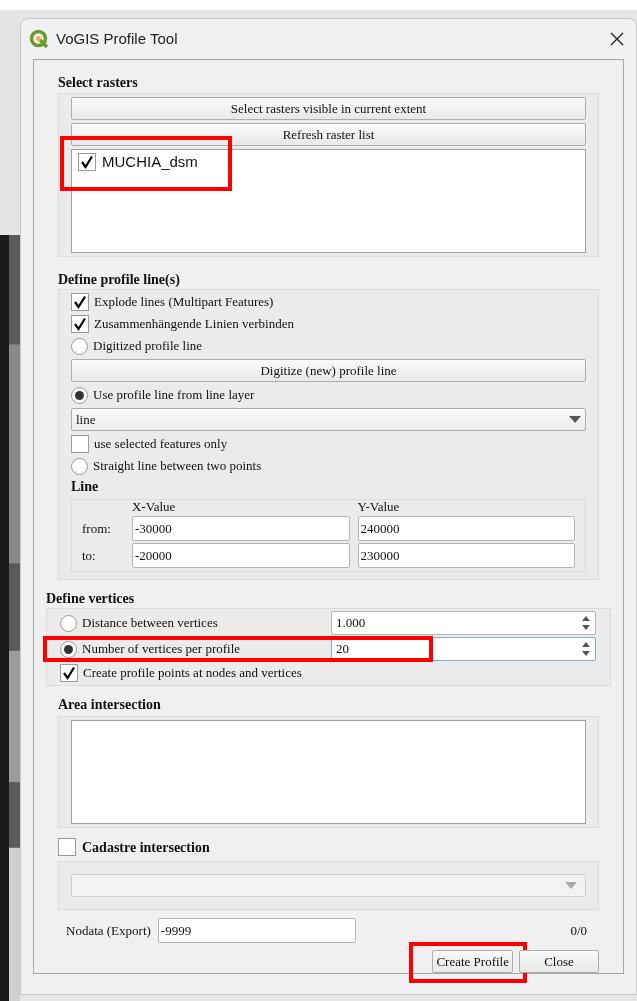  What do you see at coordinates (328, 419) in the screenshot?
I see `layer-dropdown: line` at bounding box center [328, 419].